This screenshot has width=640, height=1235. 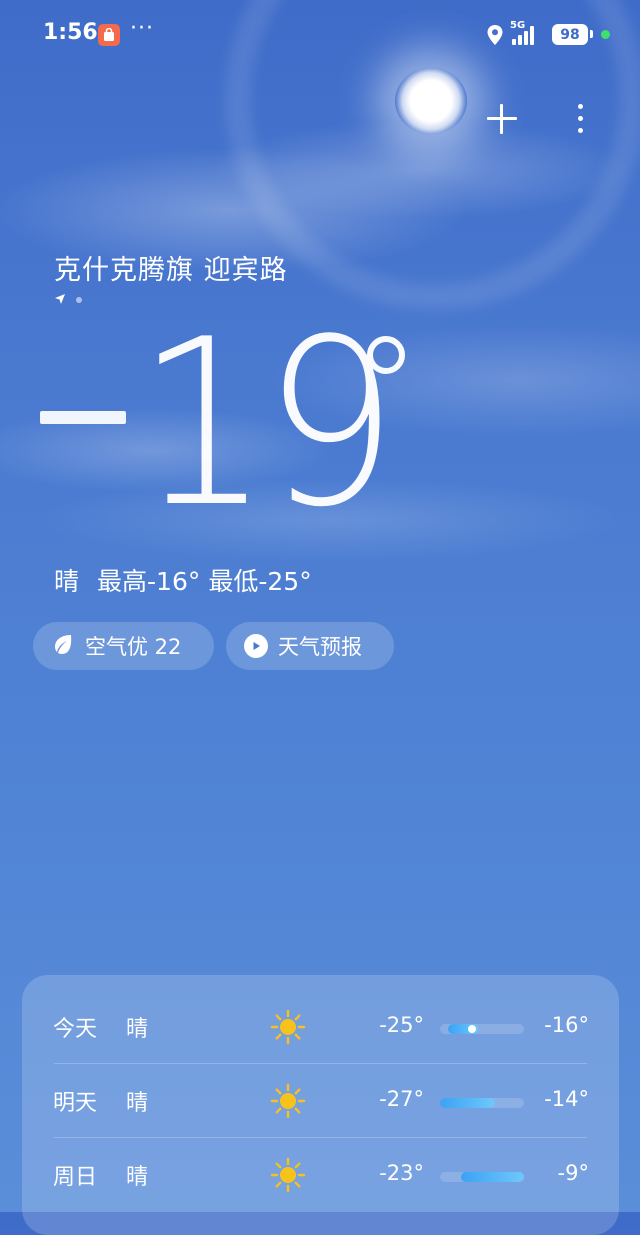 I want to click on forecast-day: 今天, so click(x=75, y=1029).